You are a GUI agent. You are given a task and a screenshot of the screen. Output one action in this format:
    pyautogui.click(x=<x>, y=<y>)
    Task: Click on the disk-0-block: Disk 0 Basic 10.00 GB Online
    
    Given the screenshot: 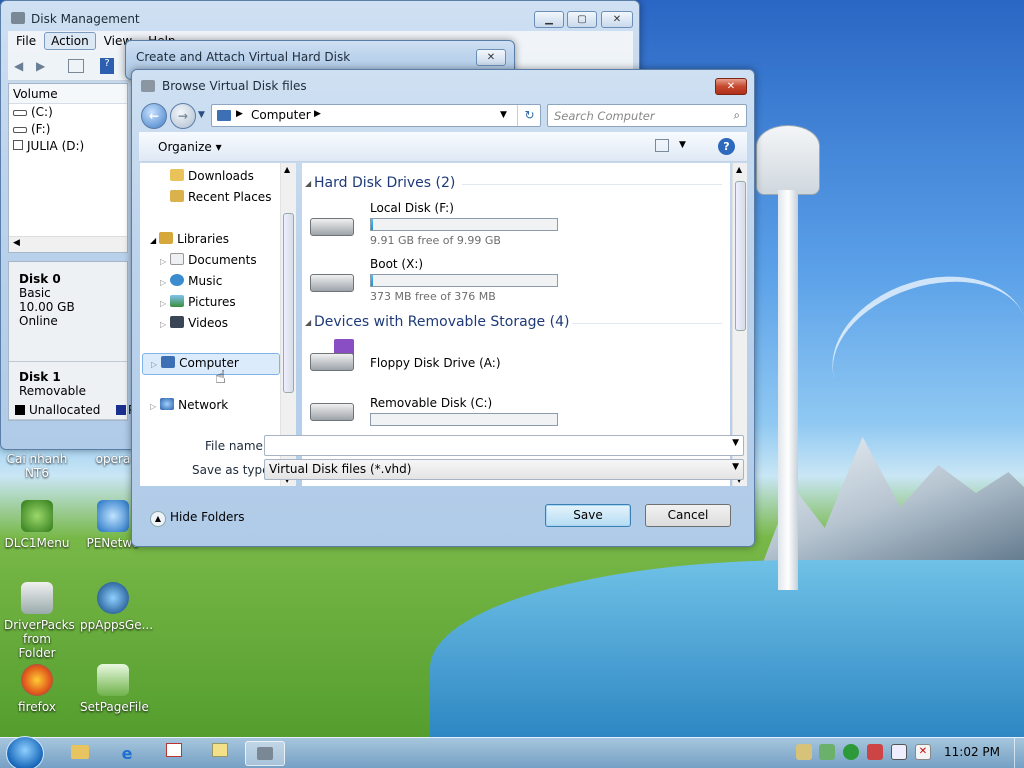 What is the action you would take?
    pyautogui.click(x=68, y=312)
    